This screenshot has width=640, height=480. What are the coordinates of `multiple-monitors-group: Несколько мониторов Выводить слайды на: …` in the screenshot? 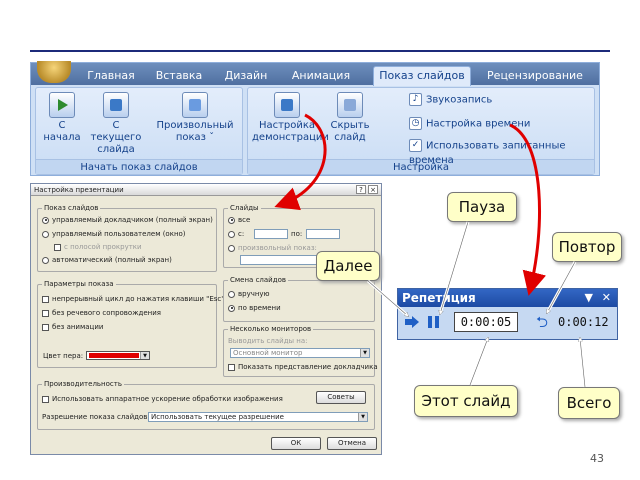 It's located at (300, 351).